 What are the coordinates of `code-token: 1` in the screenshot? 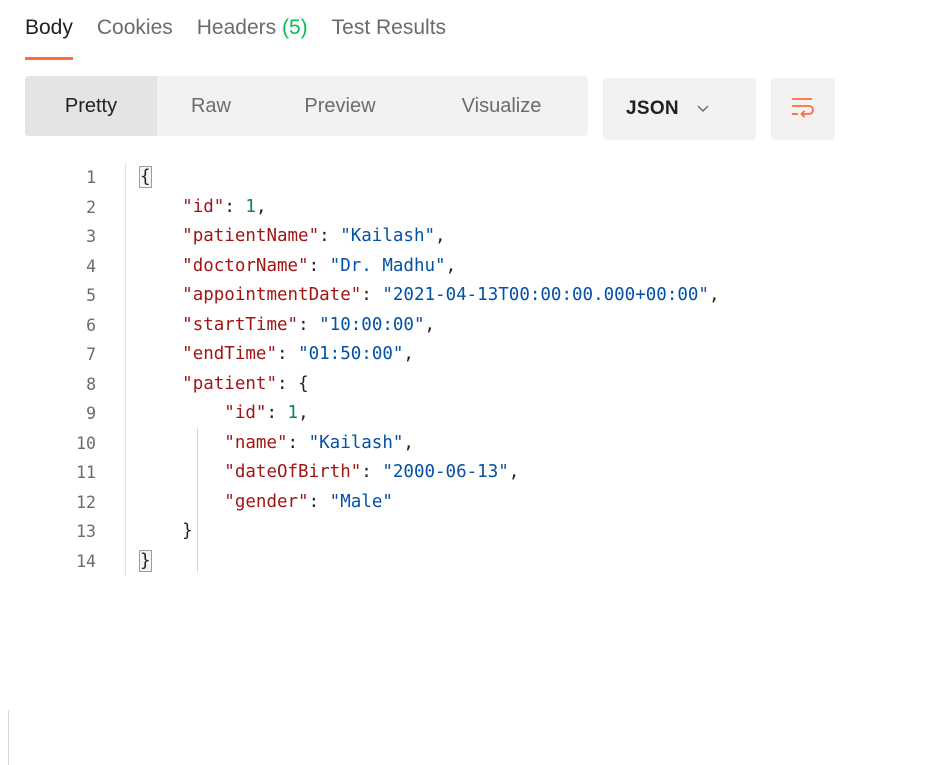 It's located at (250, 206).